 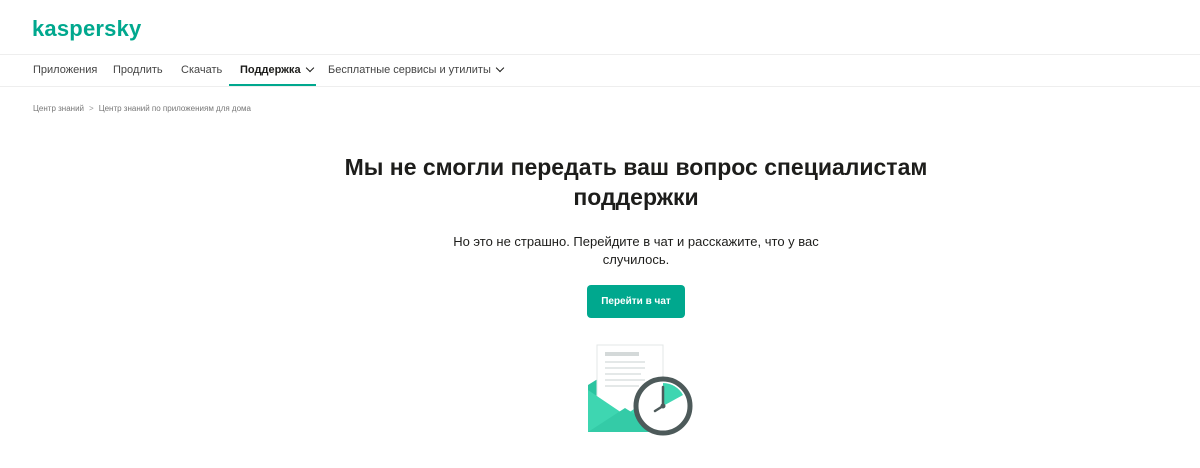 What do you see at coordinates (409, 70) in the screenshot?
I see `nav-item-label: Бесплатные сервисы и утилиты` at bounding box center [409, 70].